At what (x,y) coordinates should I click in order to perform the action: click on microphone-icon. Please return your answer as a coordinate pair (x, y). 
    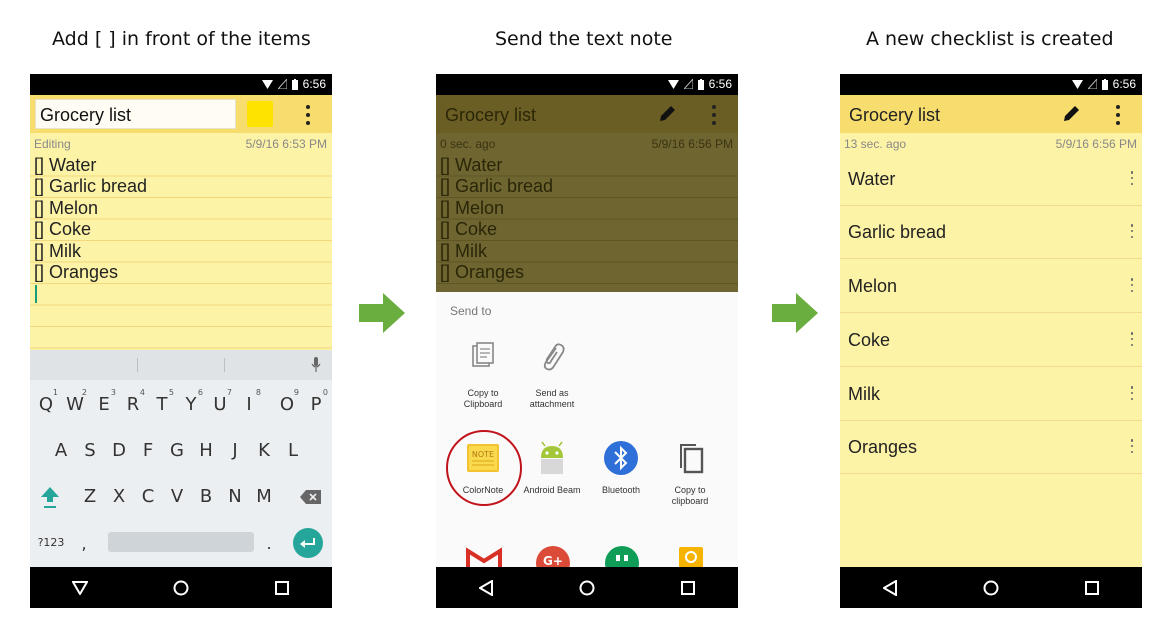
    Looking at the image, I should click on (316, 365).